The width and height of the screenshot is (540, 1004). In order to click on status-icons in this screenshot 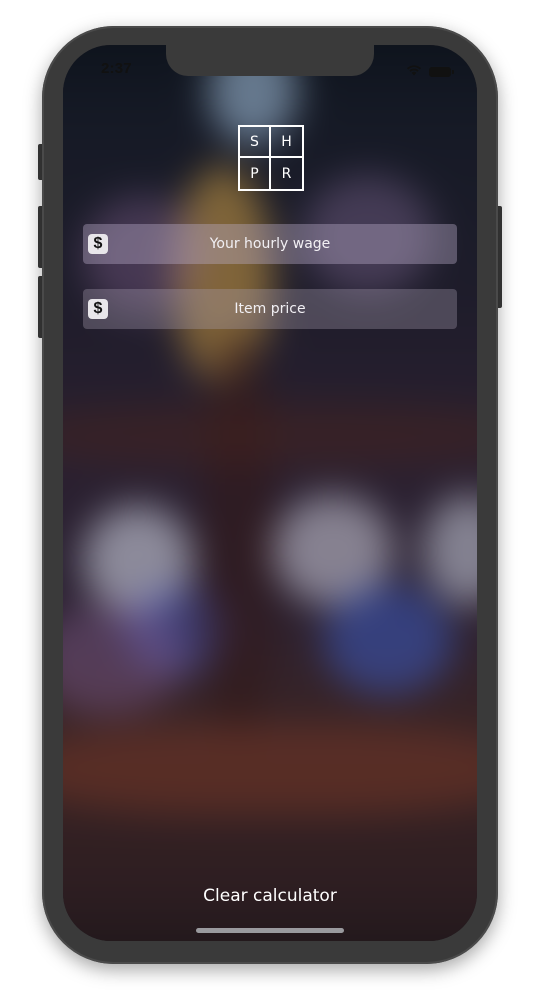, I will do `click(430, 72)`.